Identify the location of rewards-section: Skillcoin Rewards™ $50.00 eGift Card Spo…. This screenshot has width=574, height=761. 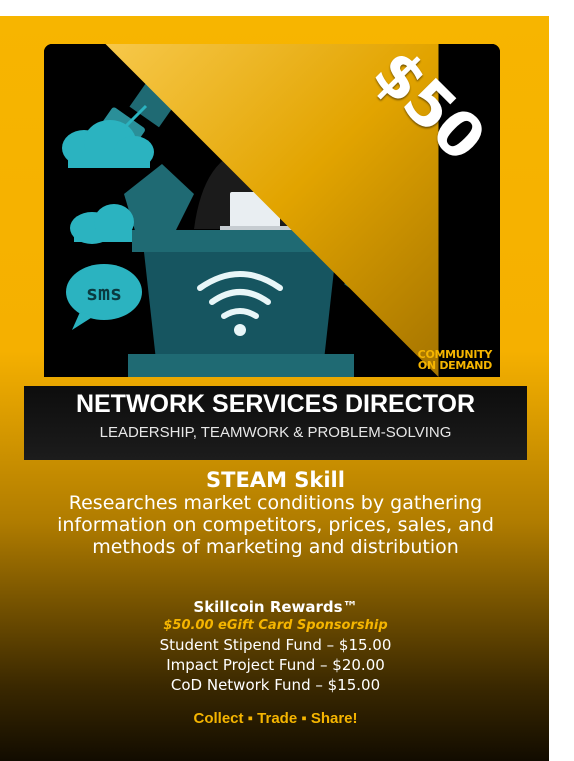
(275, 646).